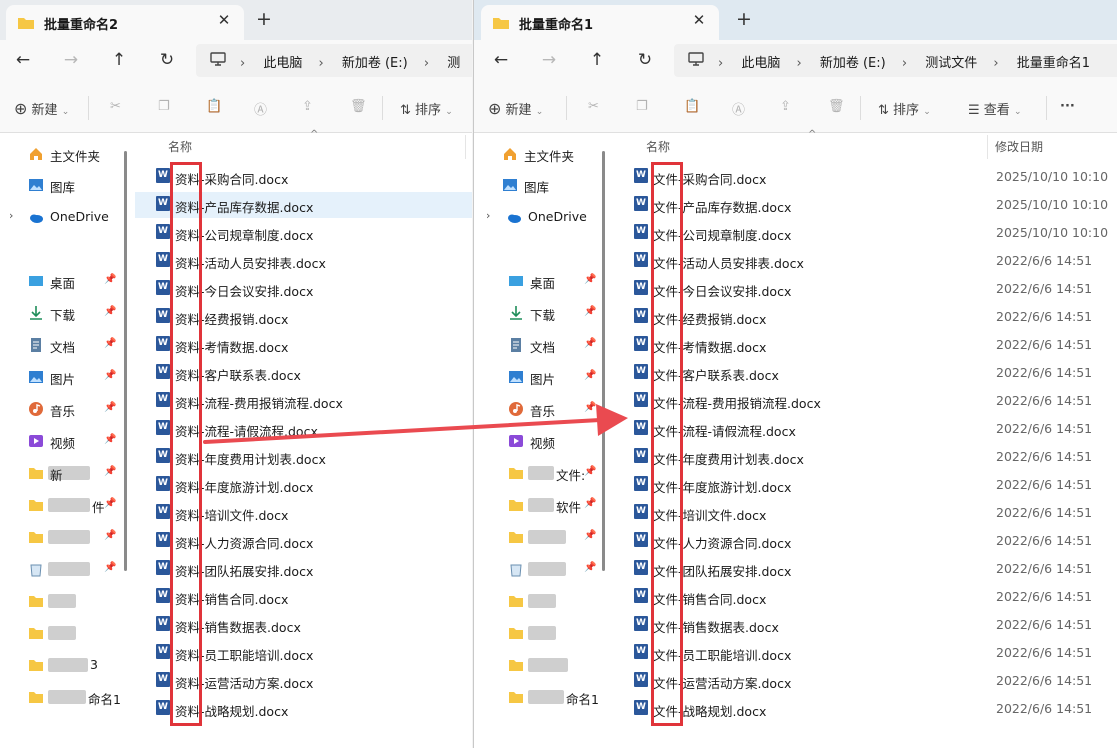 The width and height of the screenshot is (1117, 748). I want to click on tab-active: 批量重命名2 ✕, so click(125, 22).